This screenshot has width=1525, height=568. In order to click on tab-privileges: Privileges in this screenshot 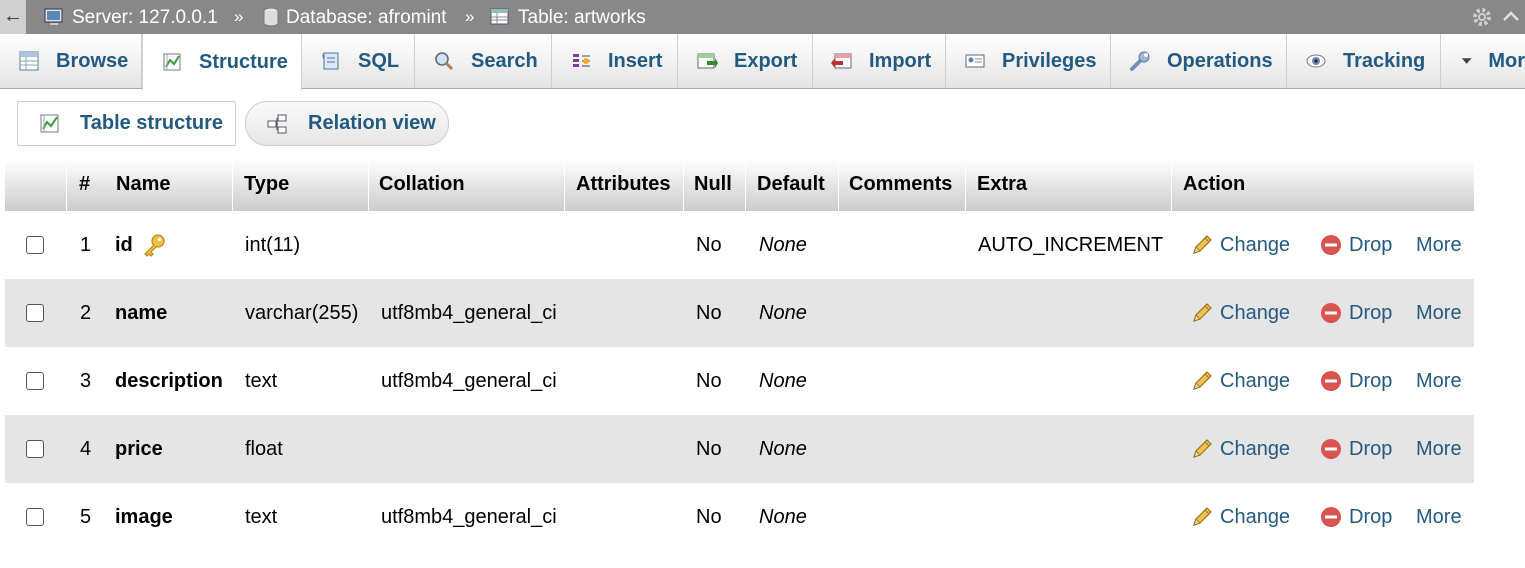, I will do `click(1028, 61)`.